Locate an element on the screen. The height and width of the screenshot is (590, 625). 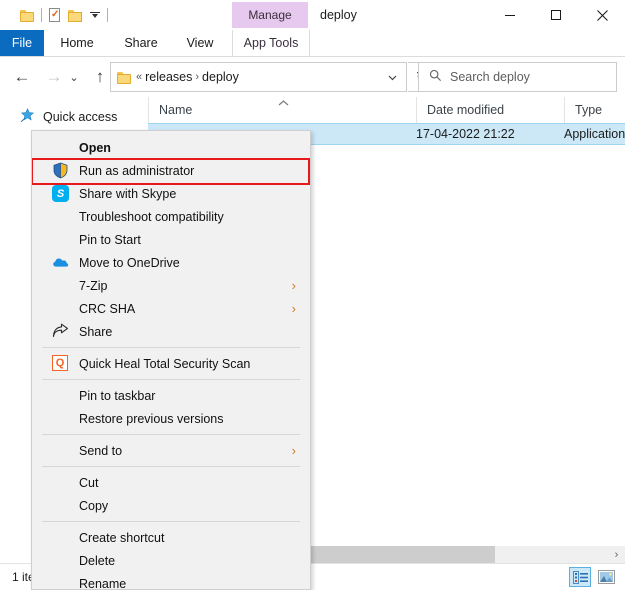
menu-item-send-to: Send to › is located at coordinates (171, 450).